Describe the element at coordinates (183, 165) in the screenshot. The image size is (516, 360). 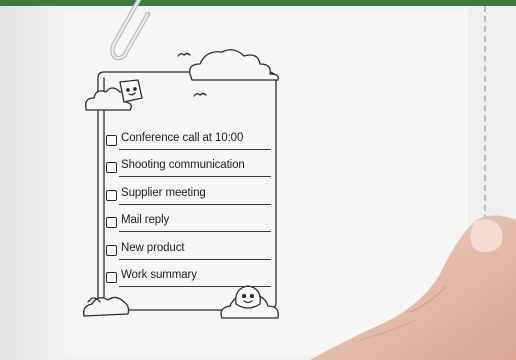
I see `task-label: Shooting communication` at that location.